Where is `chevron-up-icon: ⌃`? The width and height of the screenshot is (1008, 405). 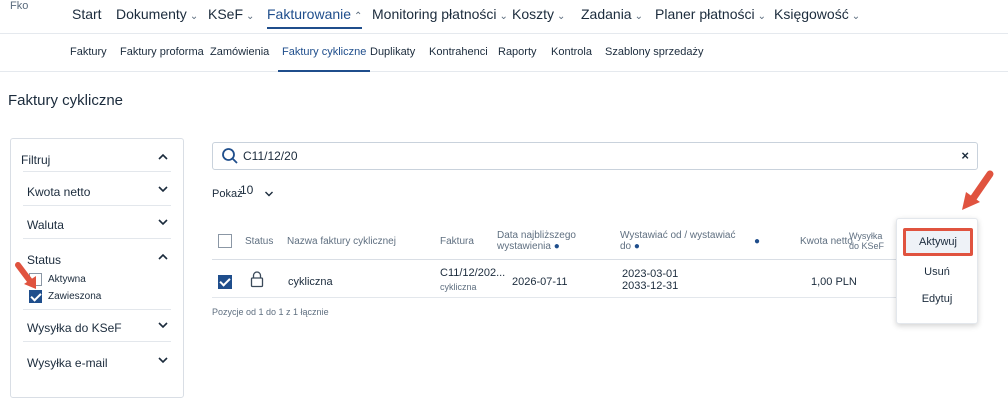
chevron-up-icon: ⌃ is located at coordinates (358, 16).